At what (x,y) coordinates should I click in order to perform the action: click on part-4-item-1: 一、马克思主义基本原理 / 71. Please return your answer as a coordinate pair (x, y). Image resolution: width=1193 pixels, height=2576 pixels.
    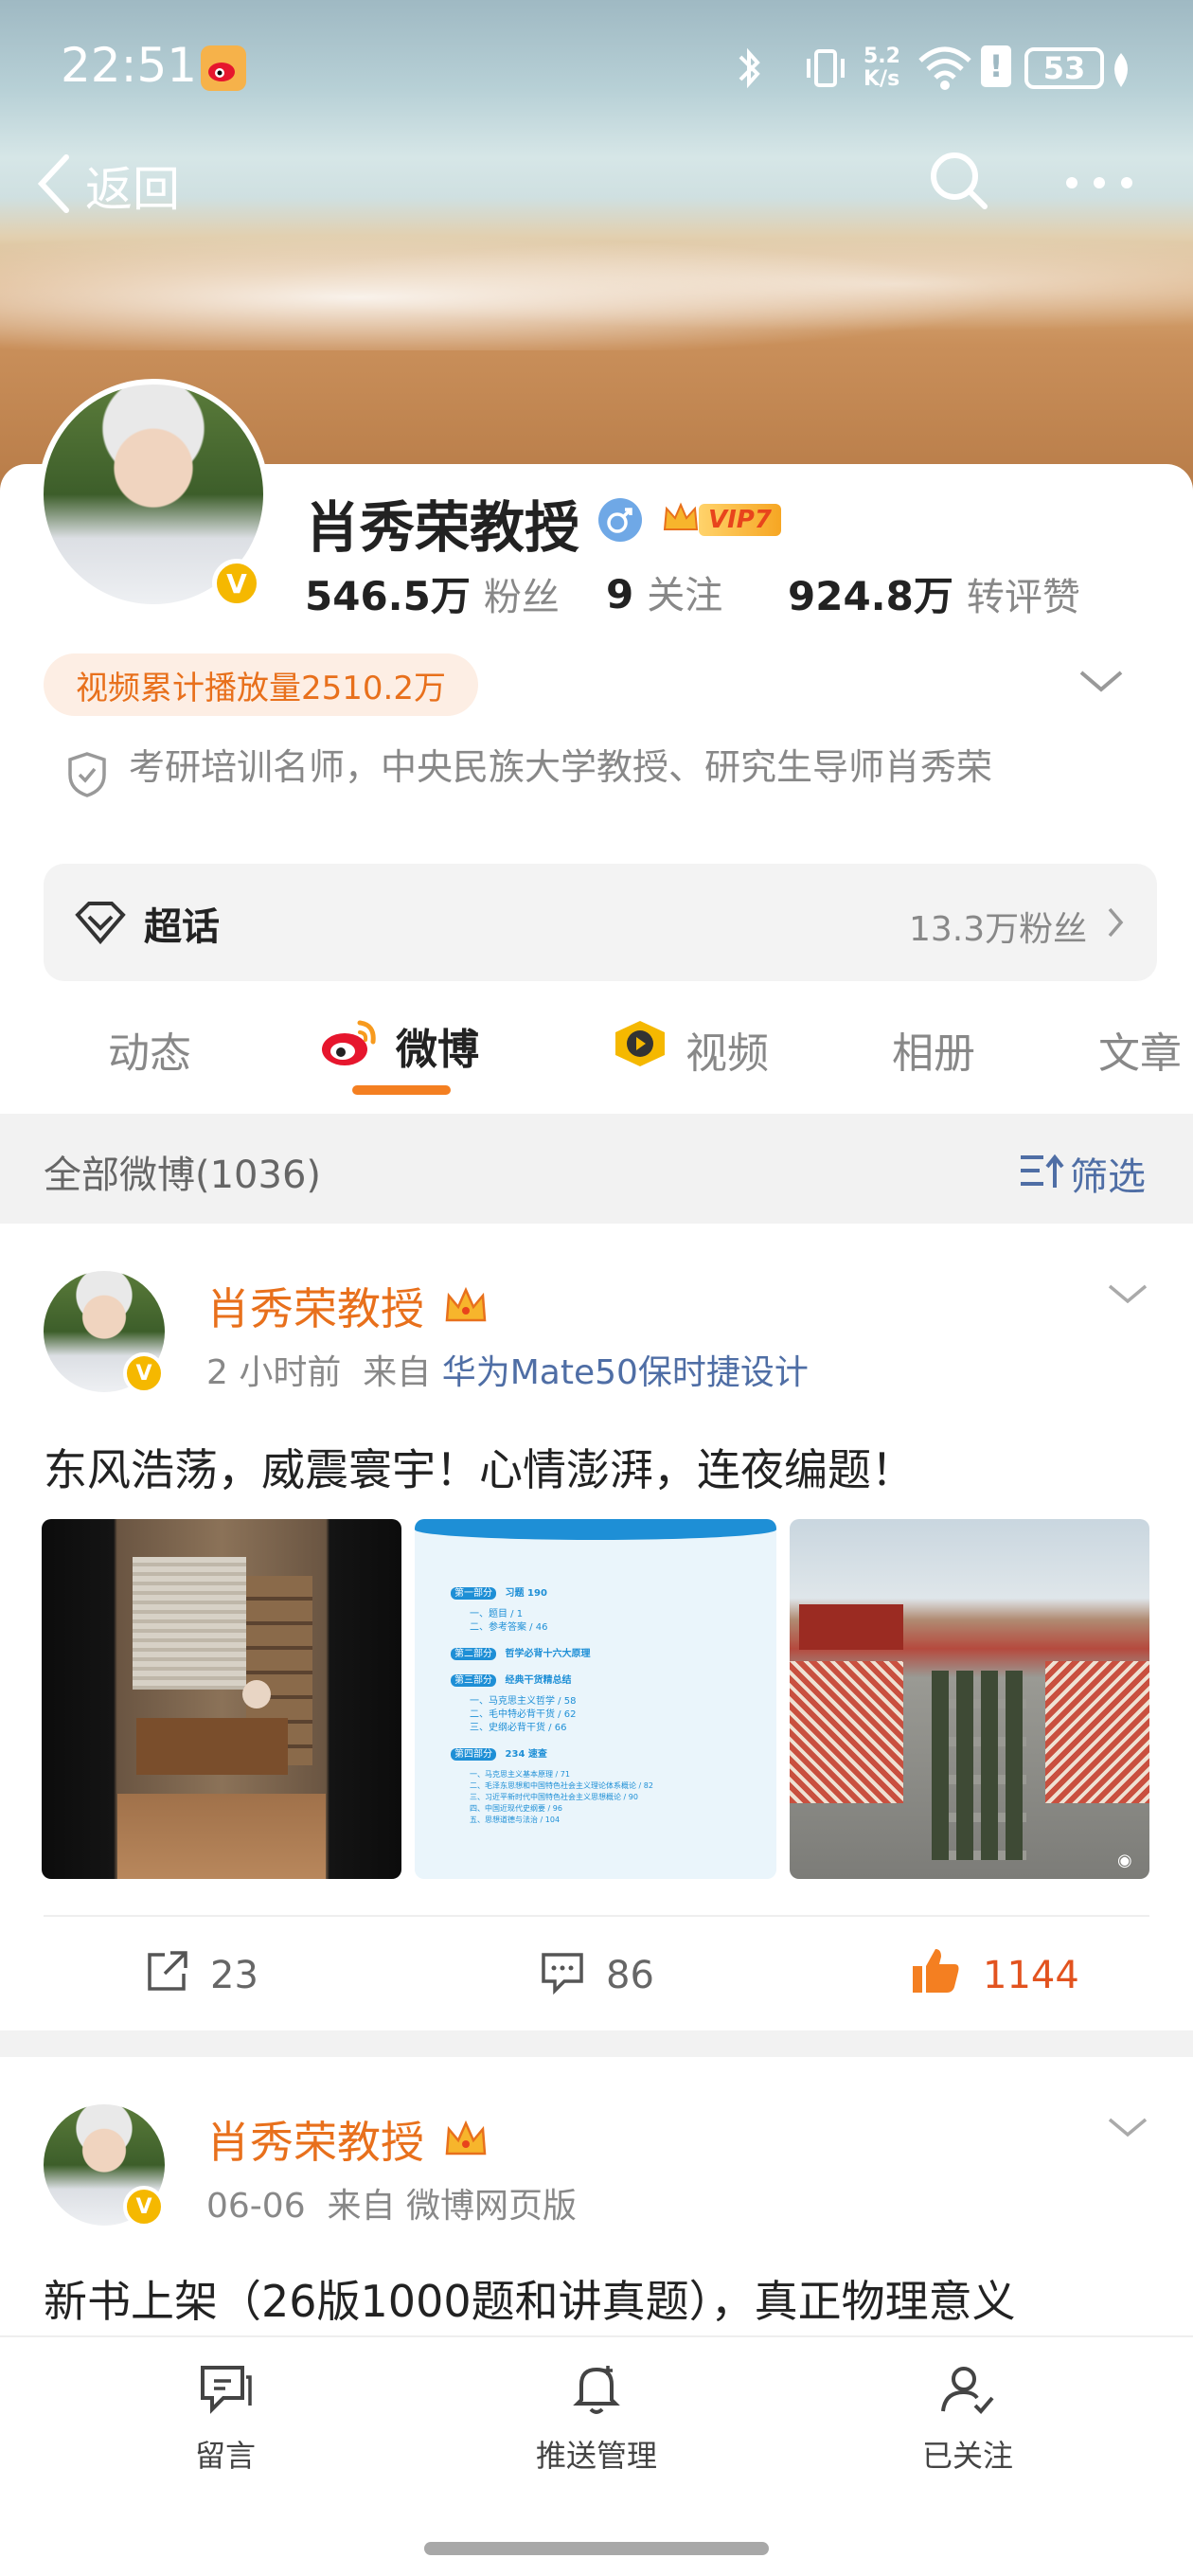
    Looking at the image, I should click on (520, 1774).